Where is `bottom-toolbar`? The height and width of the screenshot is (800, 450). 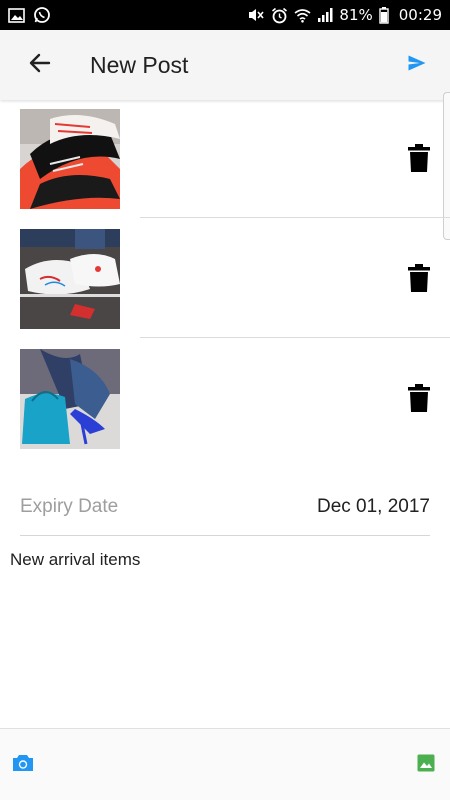
bottom-toolbar is located at coordinates (225, 764).